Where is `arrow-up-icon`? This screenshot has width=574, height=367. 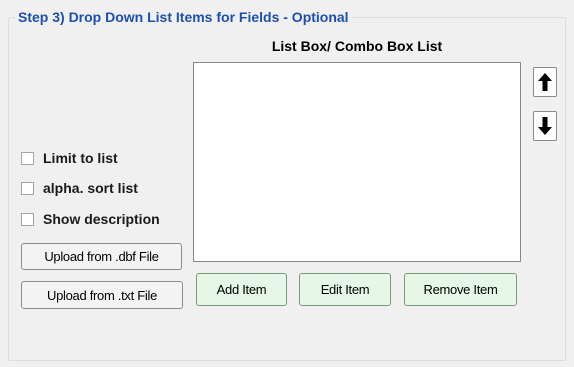 arrow-up-icon is located at coordinates (545, 82).